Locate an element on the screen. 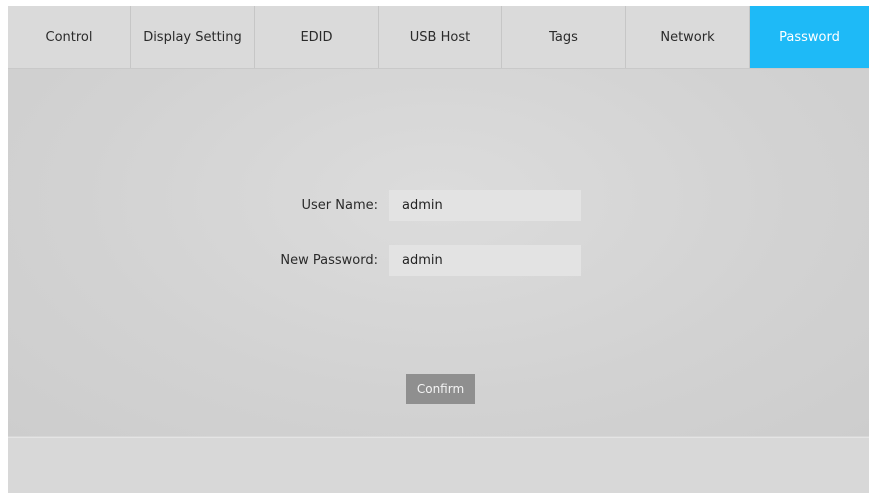 The image size is (869, 498). new-password-input is located at coordinates (485, 260).